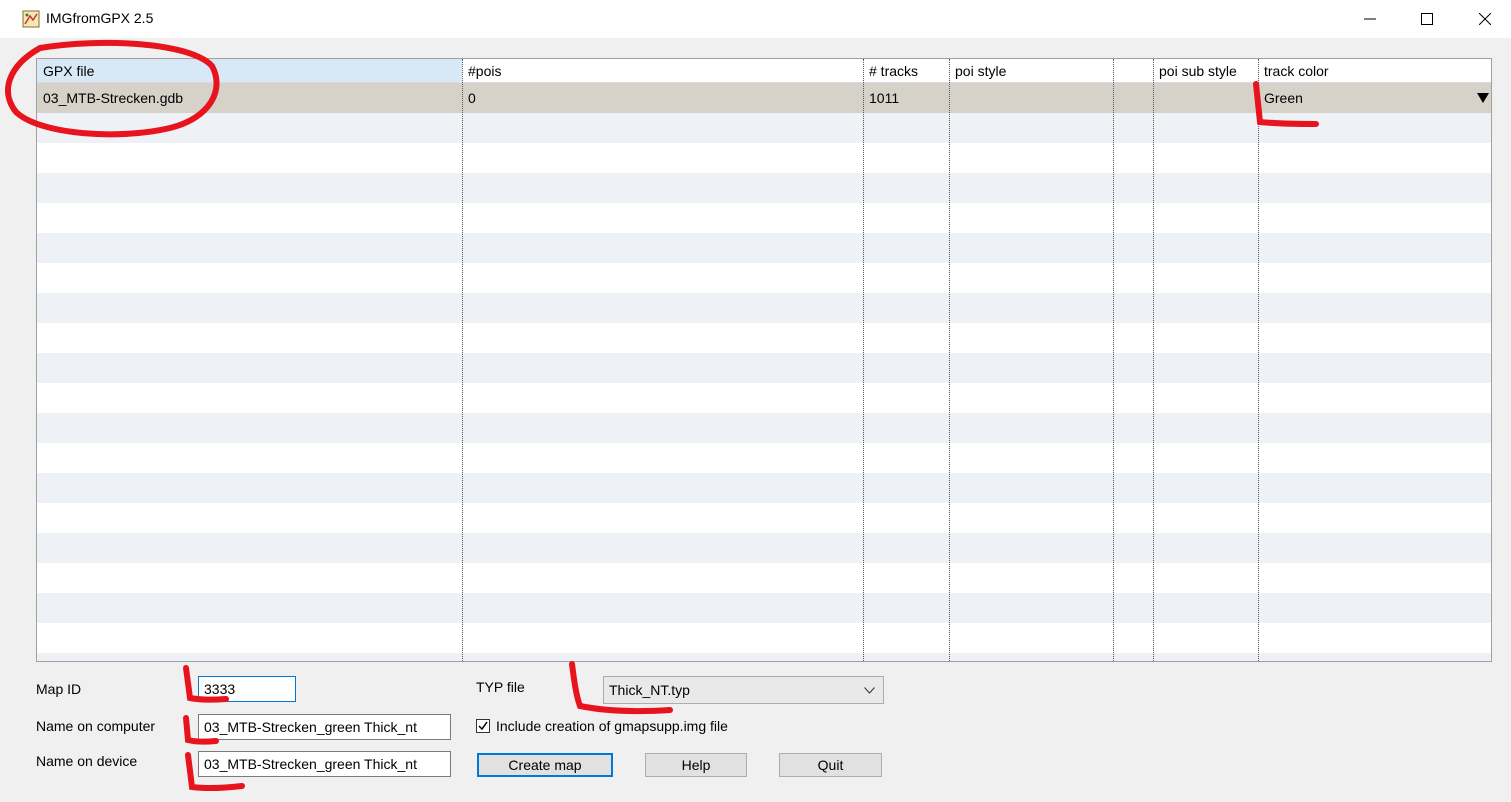 This screenshot has height=802, width=1511. I want to click on name-on-computer-input: 03_MTB-Strecken_green Thick_nt, so click(324, 727).